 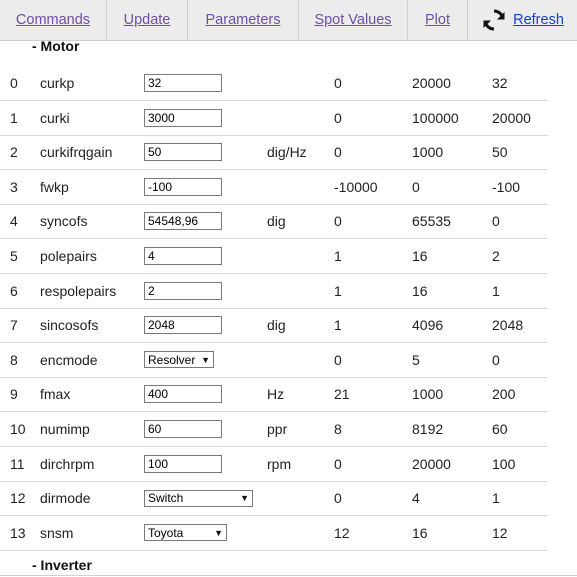 I want to click on nav-parameters: Parameters, so click(x=243, y=20).